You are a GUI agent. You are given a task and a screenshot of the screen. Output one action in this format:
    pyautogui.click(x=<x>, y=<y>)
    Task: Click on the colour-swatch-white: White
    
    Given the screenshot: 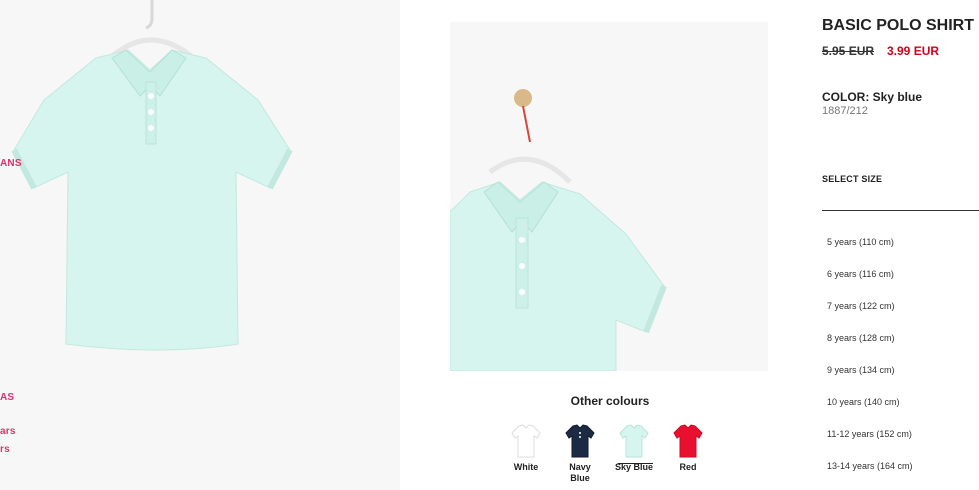 What is the action you would take?
    pyautogui.click(x=526, y=448)
    